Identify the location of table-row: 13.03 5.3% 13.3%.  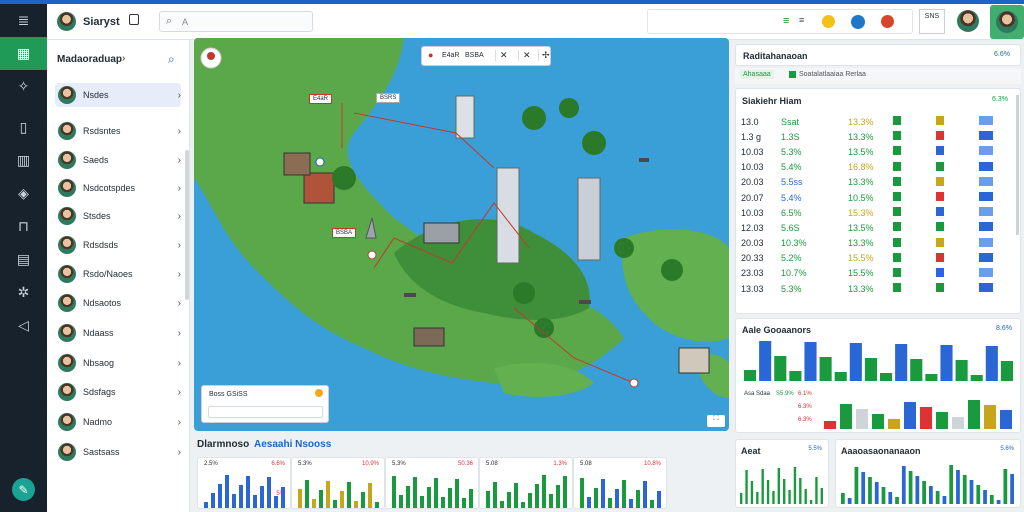
(880, 288).